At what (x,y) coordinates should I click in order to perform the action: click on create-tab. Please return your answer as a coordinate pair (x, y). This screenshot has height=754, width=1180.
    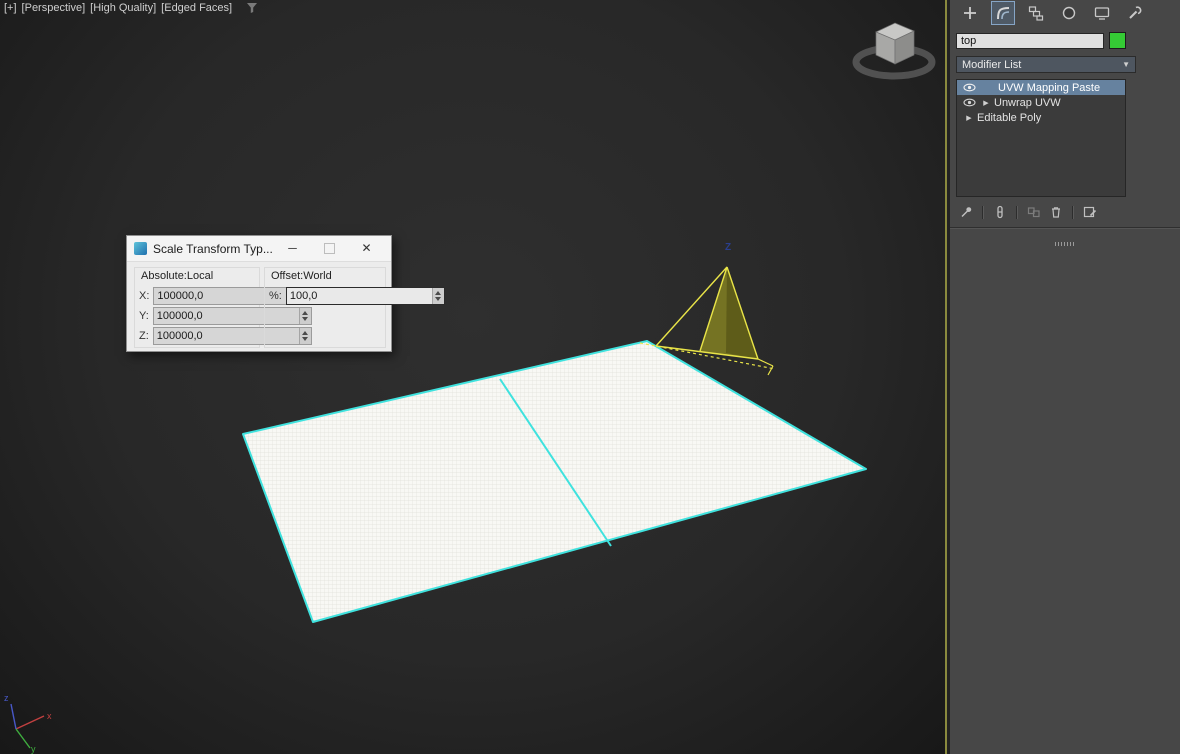
    Looking at the image, I should click on (970, 13).